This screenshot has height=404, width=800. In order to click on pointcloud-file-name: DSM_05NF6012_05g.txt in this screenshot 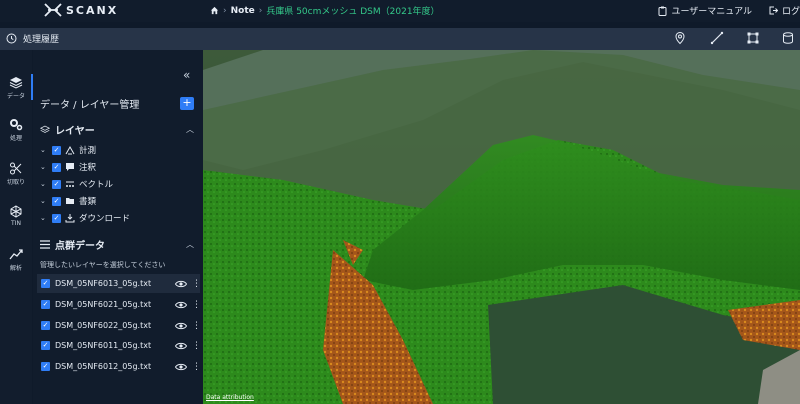, I will do `click(103, 366)`.